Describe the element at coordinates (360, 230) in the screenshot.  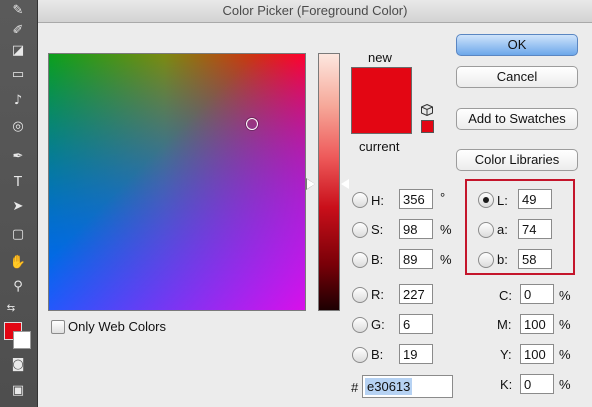
I see `radio-saturation` at that location.